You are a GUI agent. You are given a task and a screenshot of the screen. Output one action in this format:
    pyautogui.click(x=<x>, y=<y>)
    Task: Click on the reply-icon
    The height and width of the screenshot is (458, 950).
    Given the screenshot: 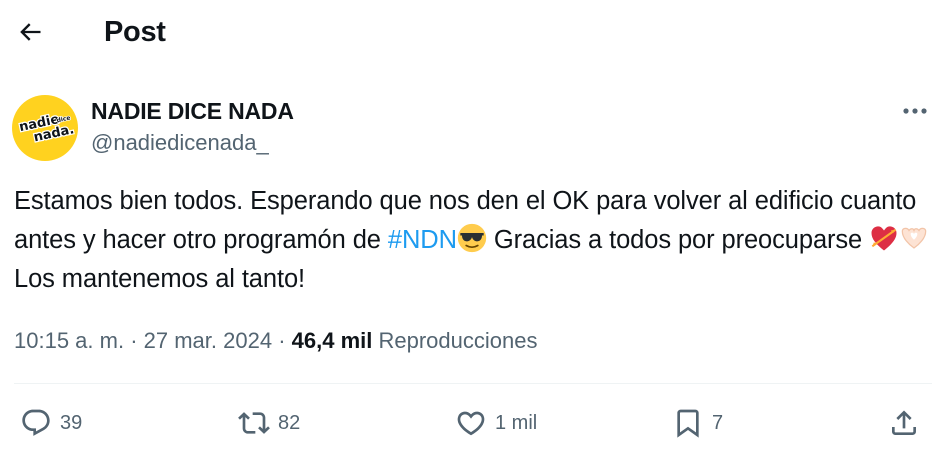 What is the action you would take?
    pyautogui.click(x=36, y=422)
    